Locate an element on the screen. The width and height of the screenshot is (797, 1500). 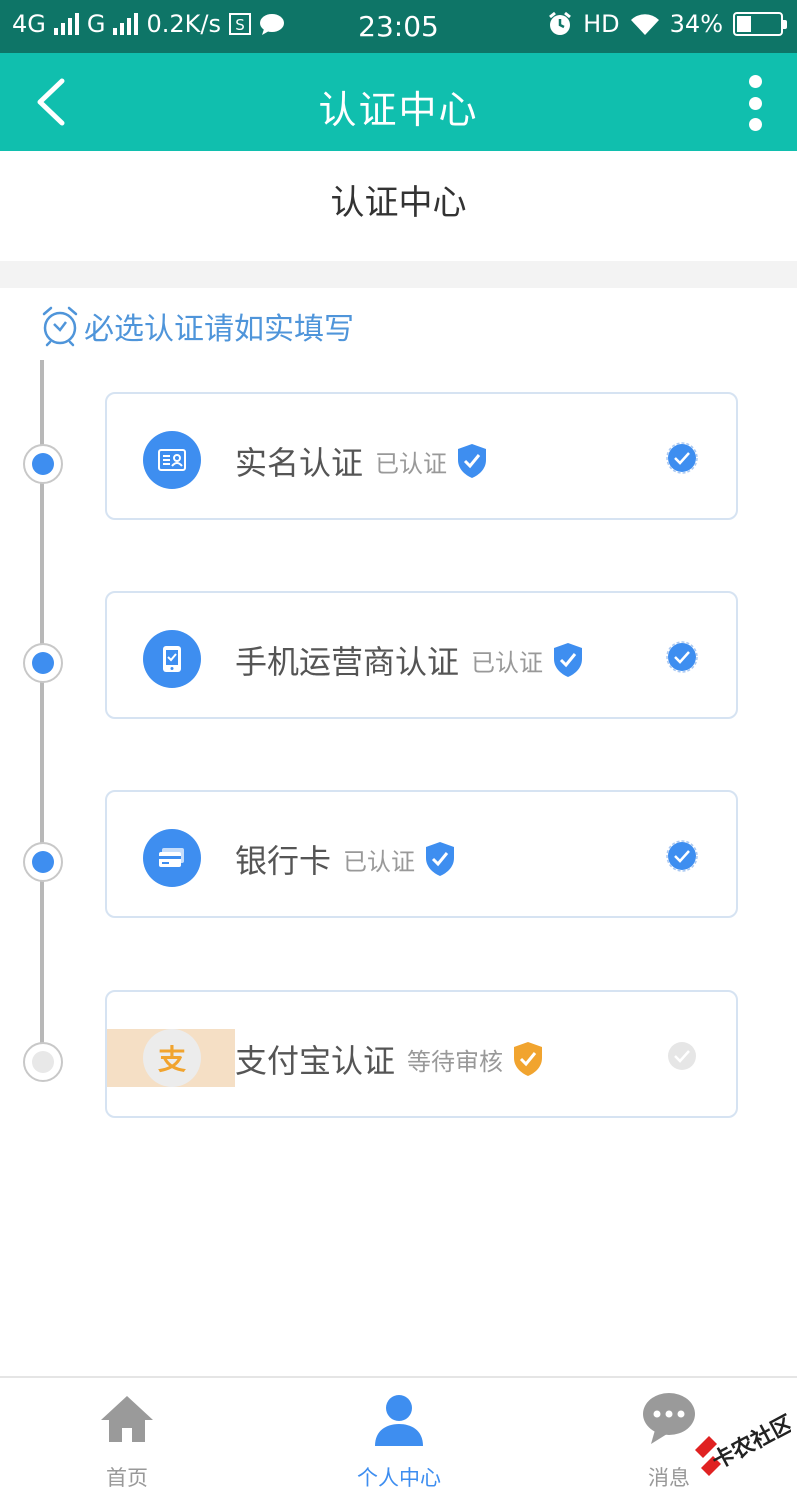
nav-label-home: 首页 is located at coordinates (127, 1478).